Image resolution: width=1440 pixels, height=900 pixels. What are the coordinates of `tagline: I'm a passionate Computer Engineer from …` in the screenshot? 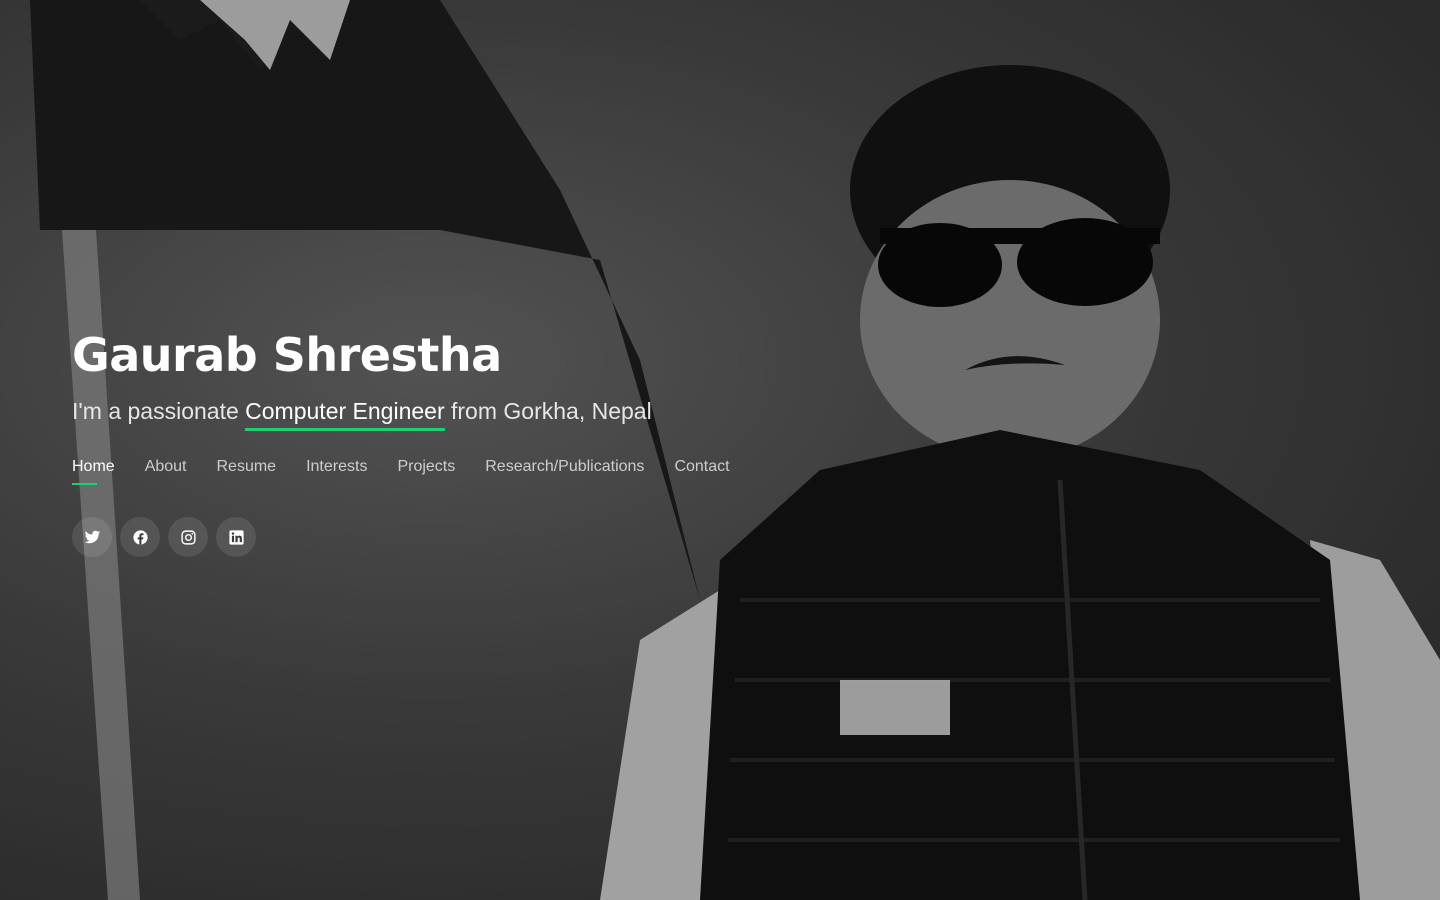 It's located at (416, 413).